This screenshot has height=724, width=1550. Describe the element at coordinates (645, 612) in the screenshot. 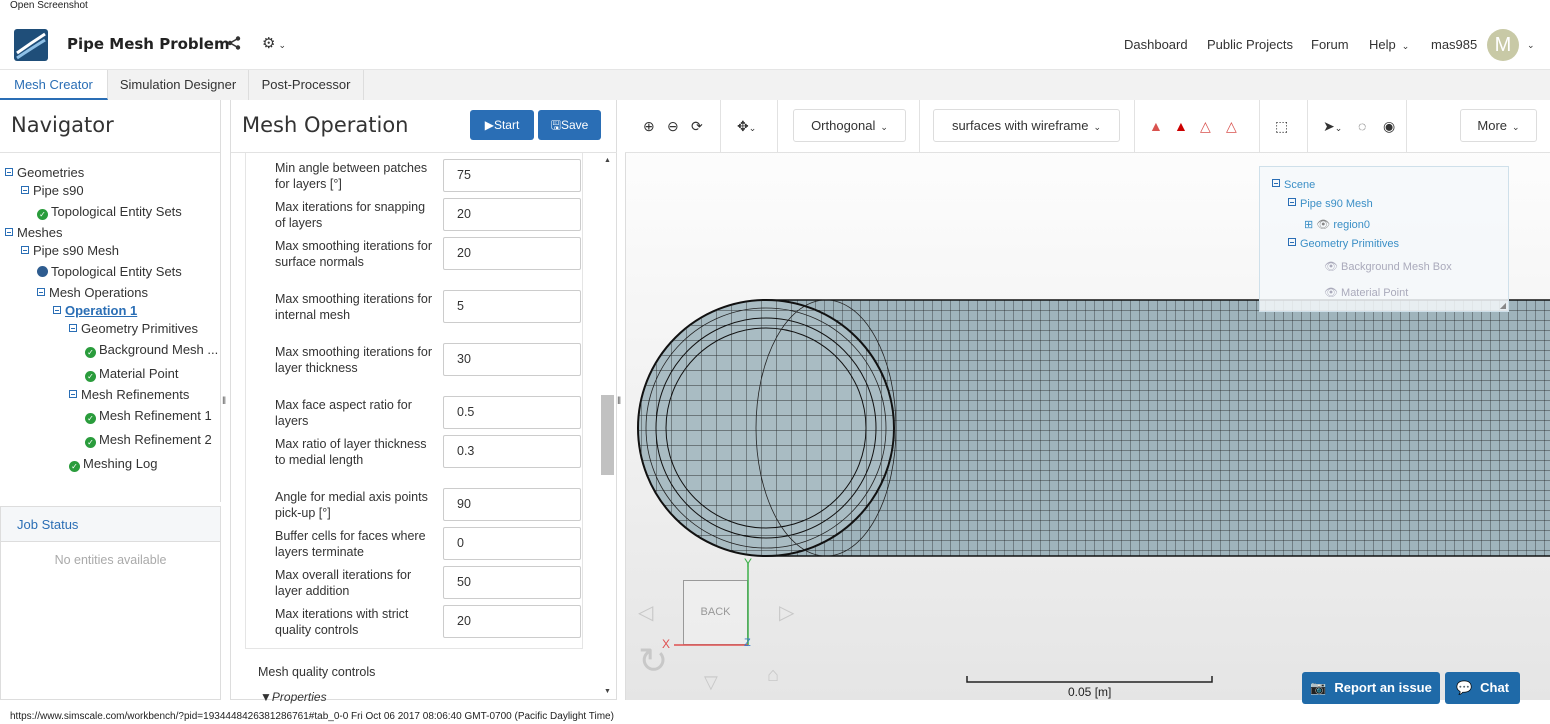

I see `rotate-left-arrow-icon: ◁` at that location.